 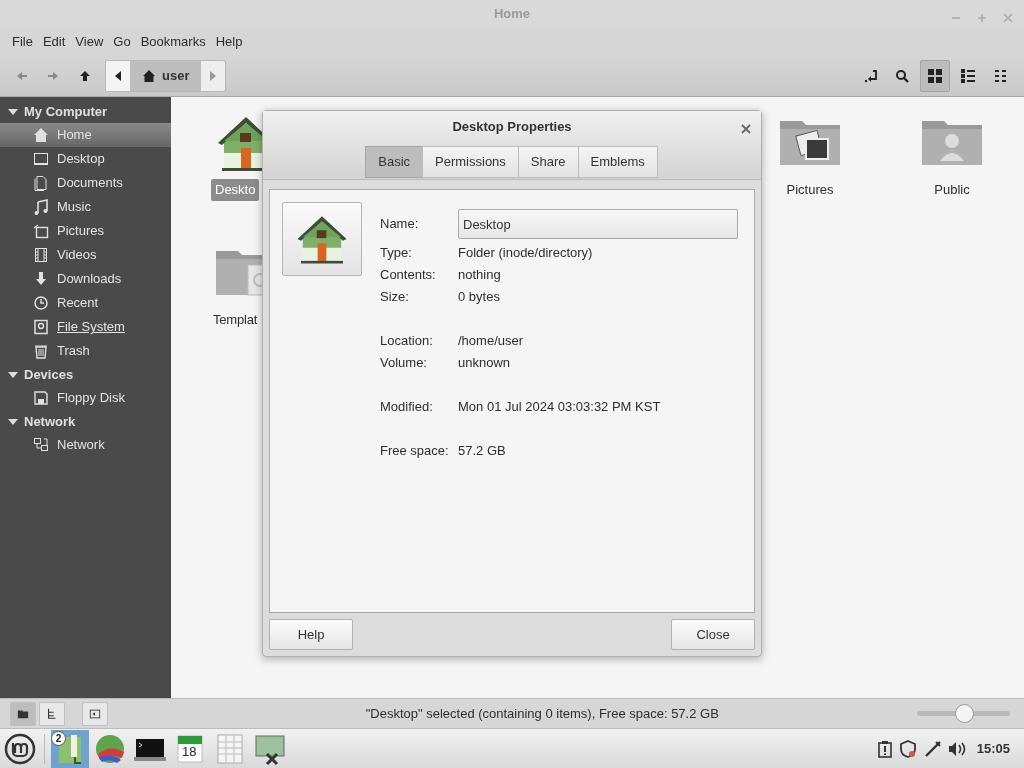 What do you see at coordinates (407, 341) in the screenshot?
I see `field-label: Location:` at bounding box center [407, 341].